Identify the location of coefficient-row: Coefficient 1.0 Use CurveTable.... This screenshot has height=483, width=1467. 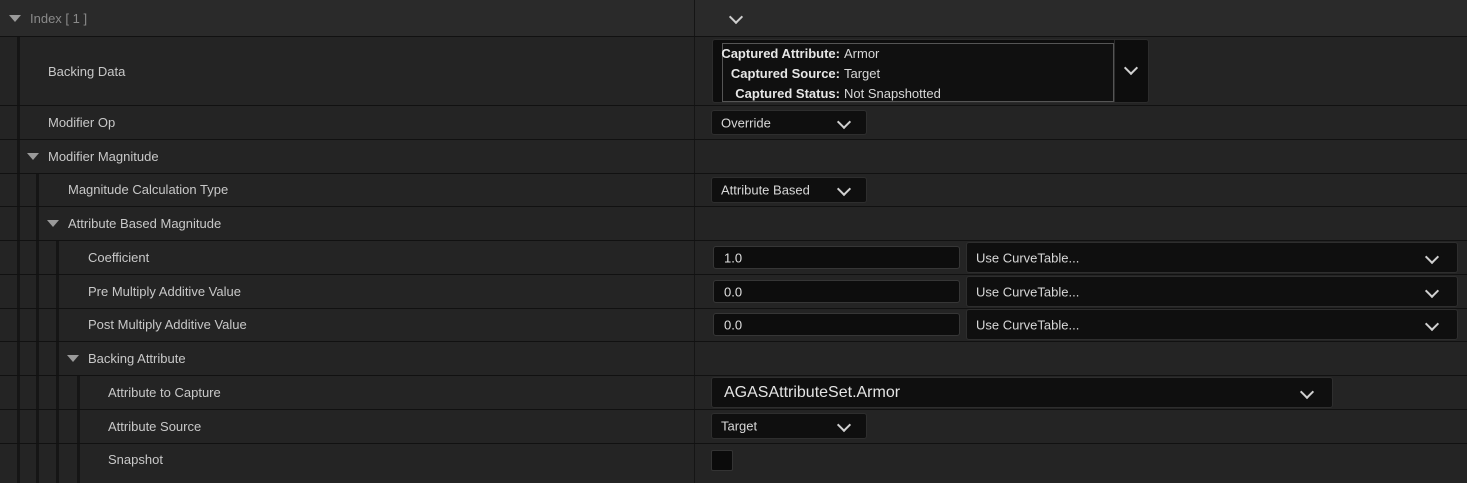
(733, 258).